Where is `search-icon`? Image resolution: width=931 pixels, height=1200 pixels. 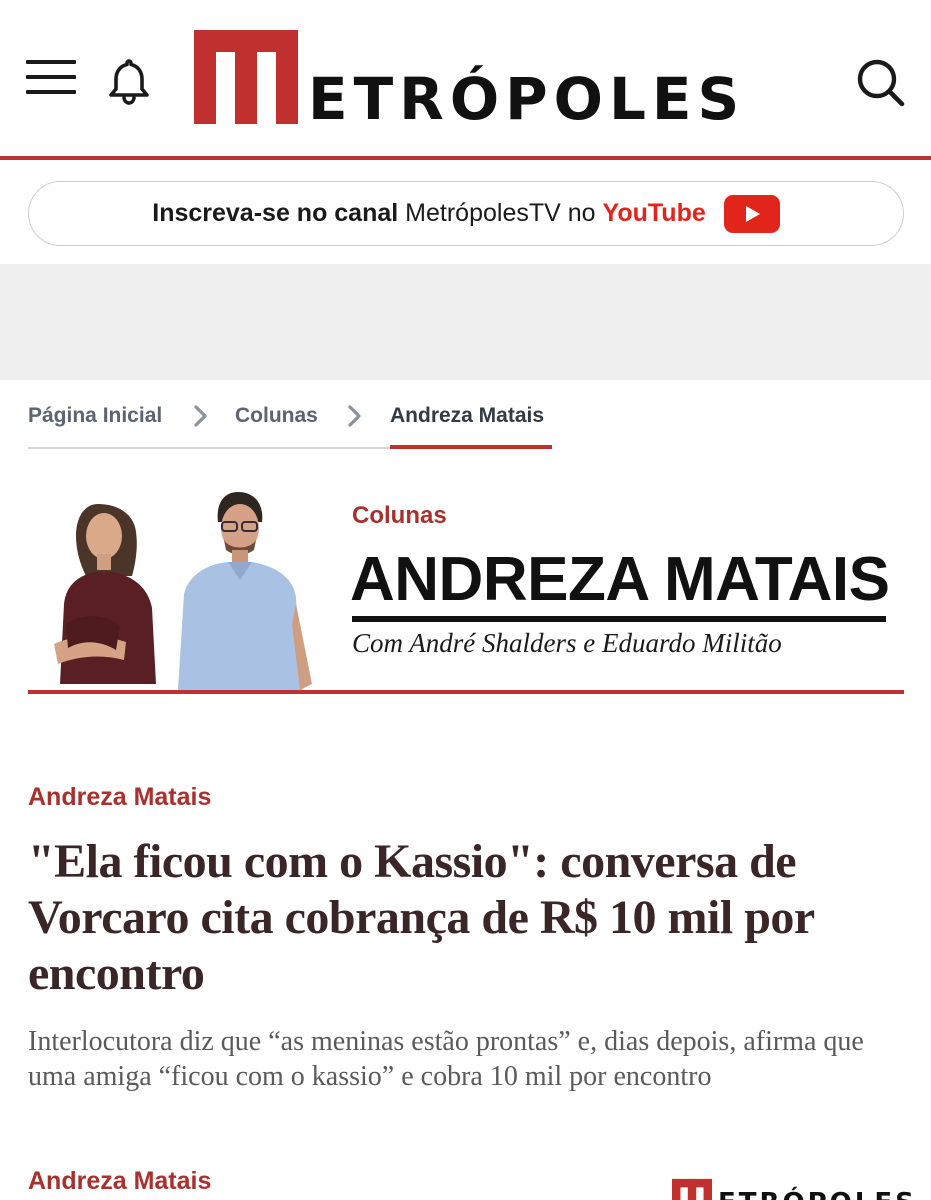 search-icon is located at coordinates (880, 82).